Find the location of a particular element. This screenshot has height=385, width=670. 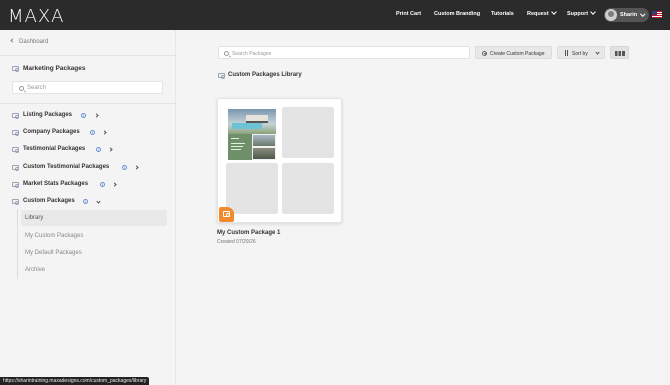

sidebar-item-label: Custom Testimonial Packages is located at coordinates (66, 167).